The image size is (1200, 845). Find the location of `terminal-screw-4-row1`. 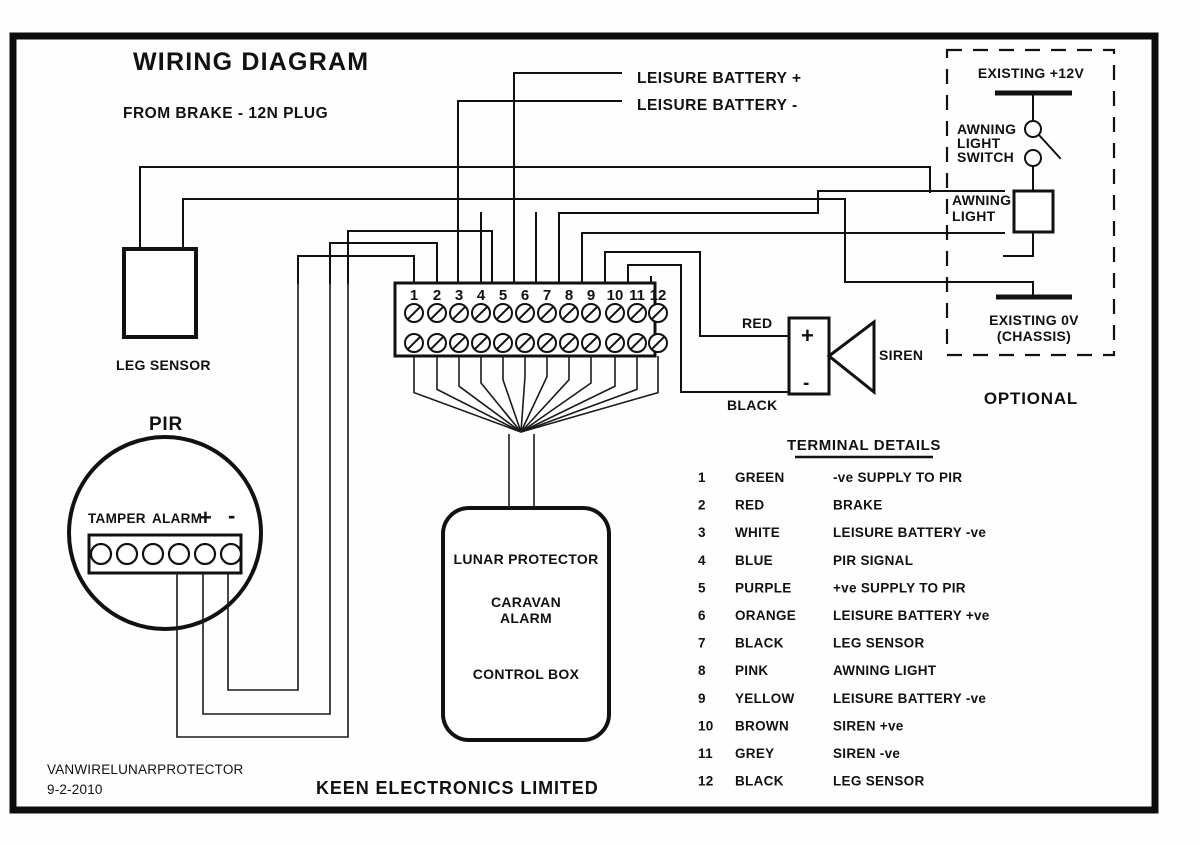

terminal-screw-4-row1 is located at coordinates (481, 313).